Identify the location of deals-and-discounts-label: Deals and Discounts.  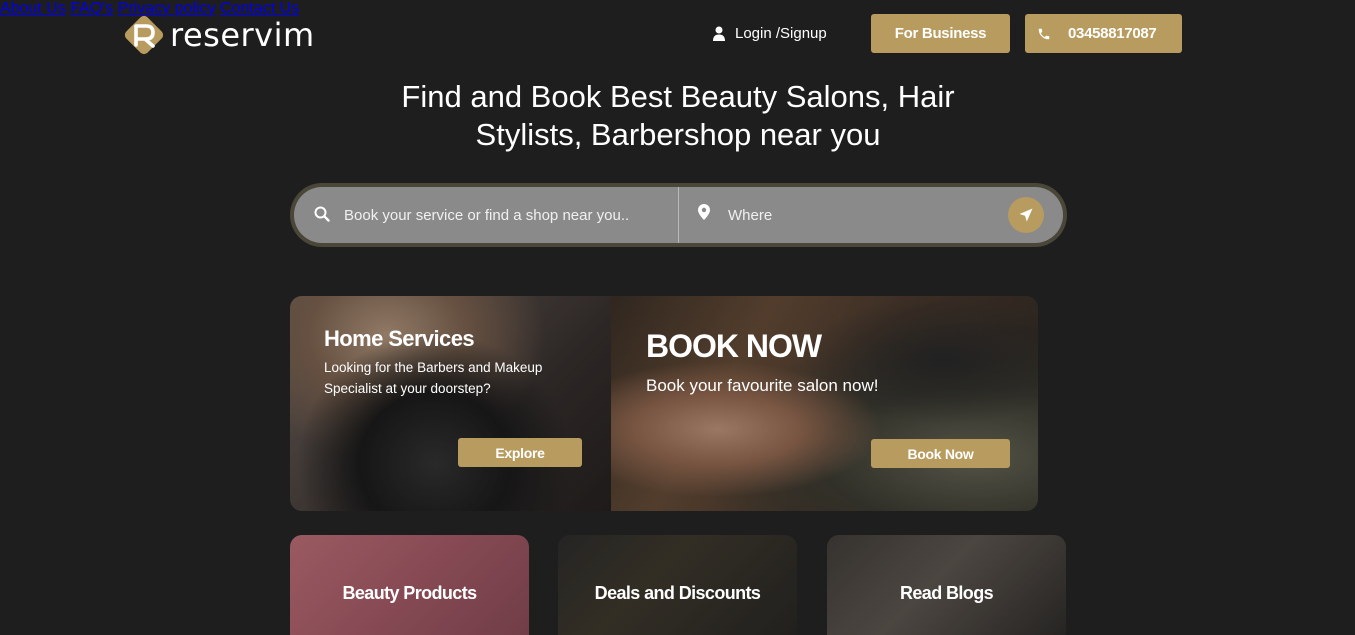
(677, 593).